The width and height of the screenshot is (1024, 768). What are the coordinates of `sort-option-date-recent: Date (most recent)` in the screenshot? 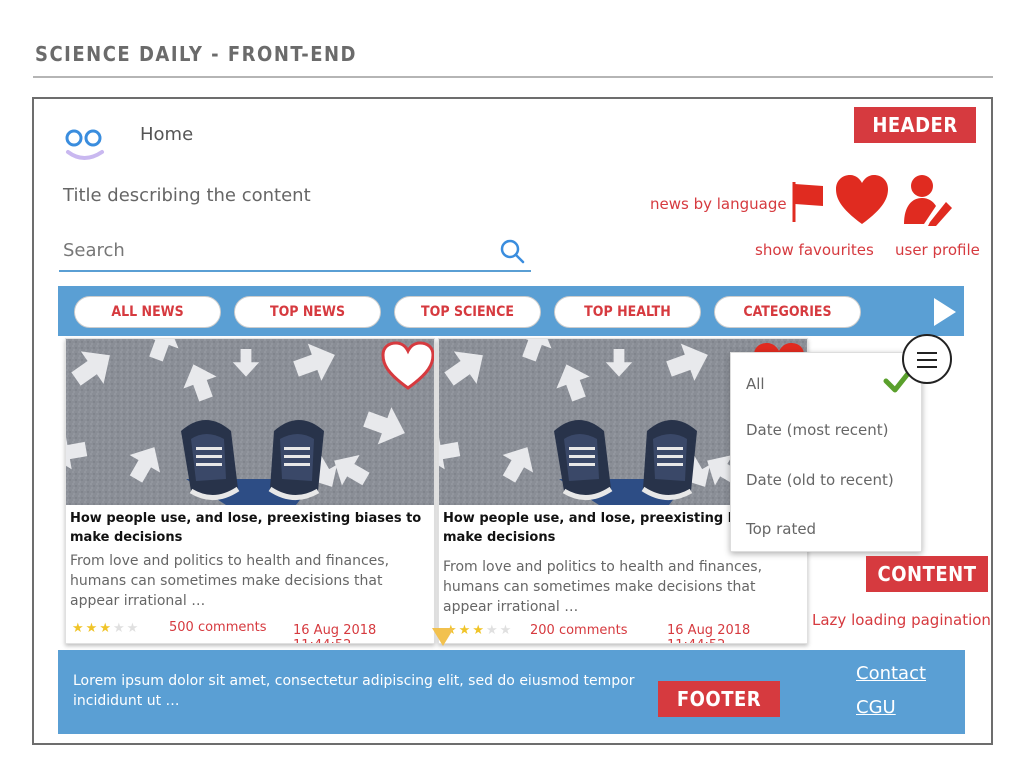 It's located at (817, 430).